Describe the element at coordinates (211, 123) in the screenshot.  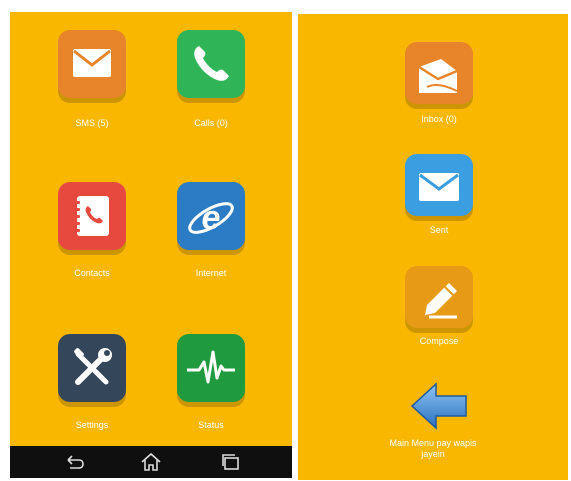
I see `calls-app-label: Calls (0)` at that location.